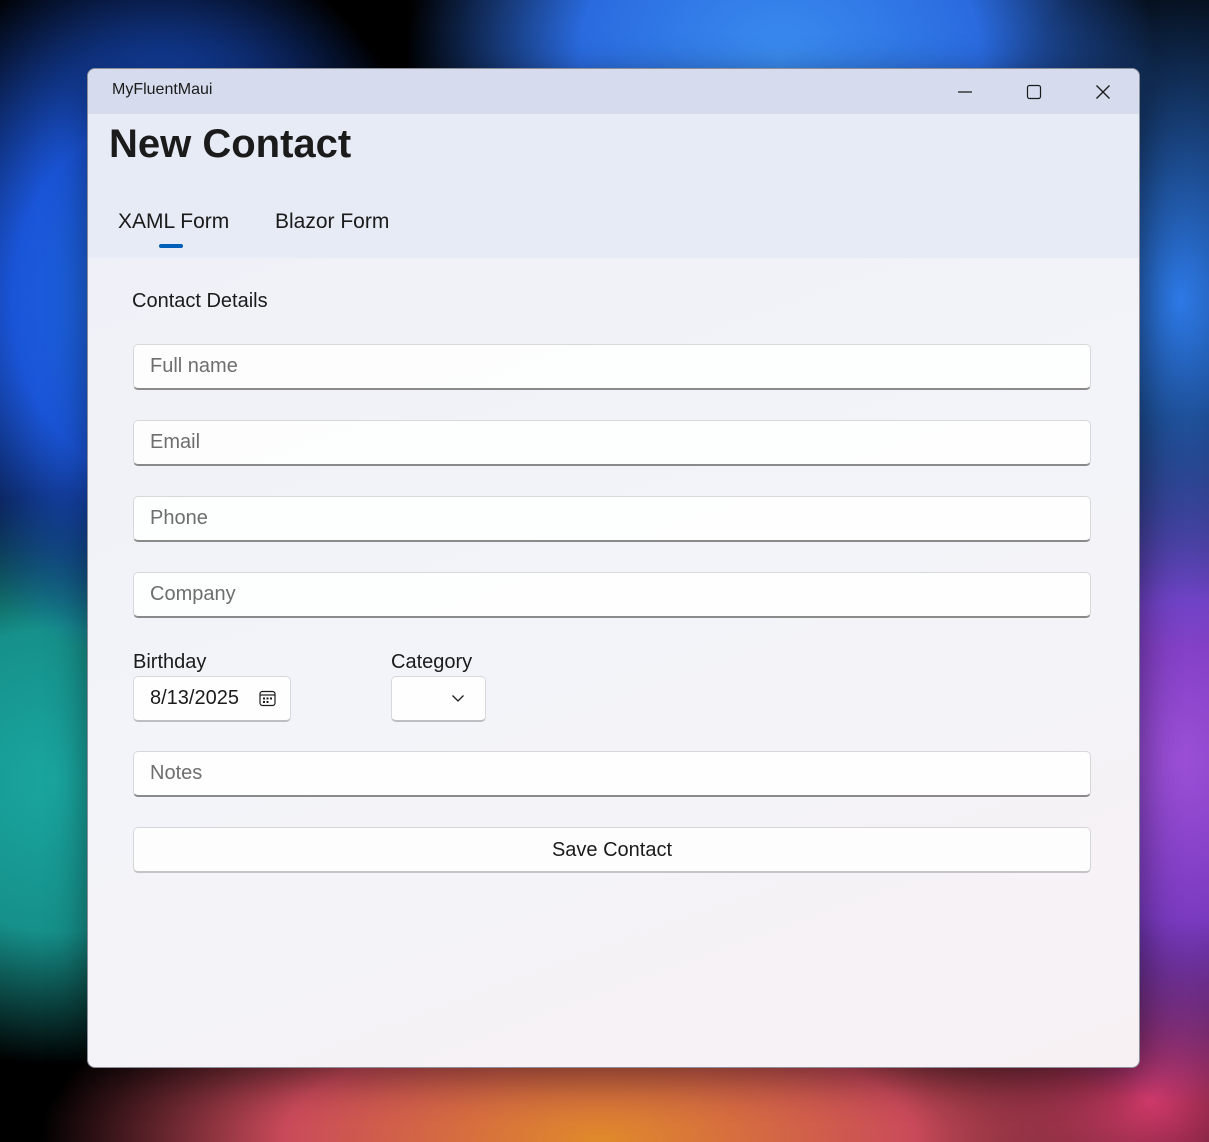  I want to click on tab-blazor-form: Blazor Form, so click(332, 222).